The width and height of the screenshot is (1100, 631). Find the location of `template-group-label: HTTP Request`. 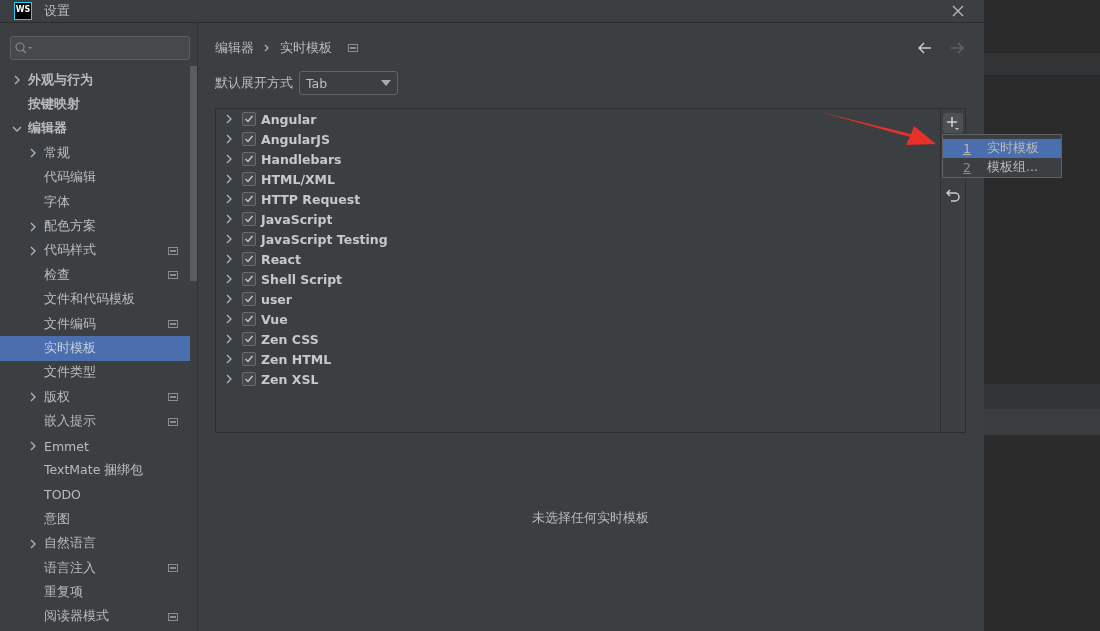

template-group-label: HTTP Request is located at coordinates (311, 199).